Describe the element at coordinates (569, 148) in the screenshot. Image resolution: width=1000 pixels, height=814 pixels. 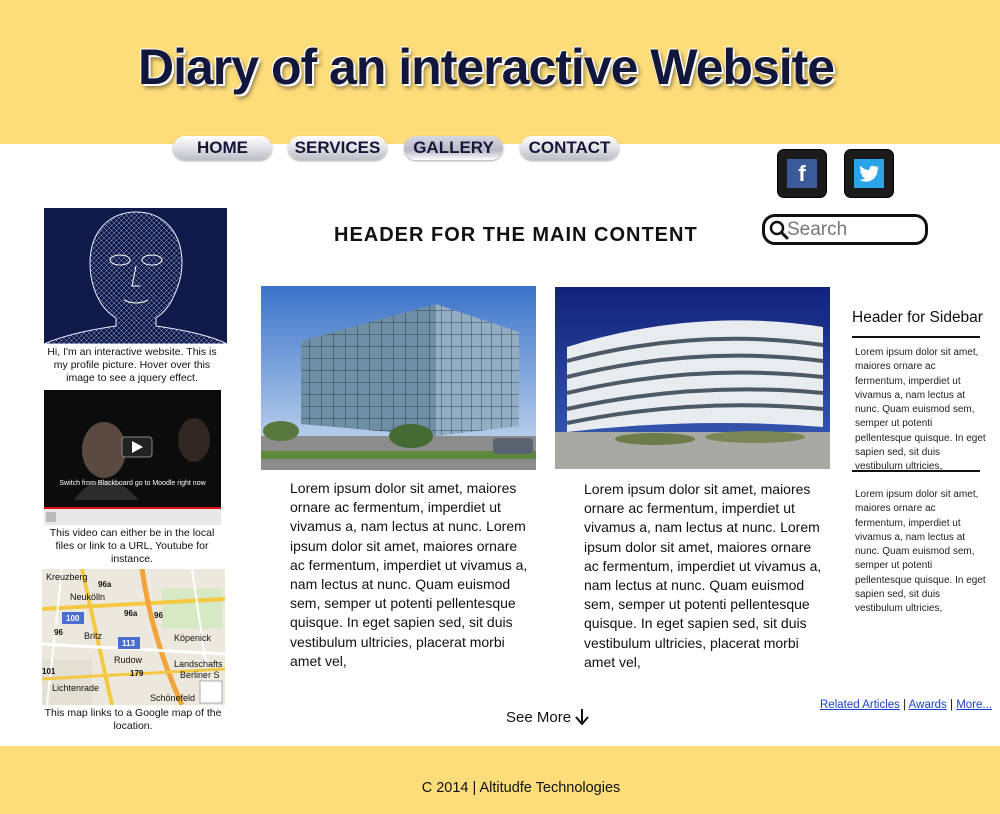
I see `nav-contact-button: CONTACT` at that location.